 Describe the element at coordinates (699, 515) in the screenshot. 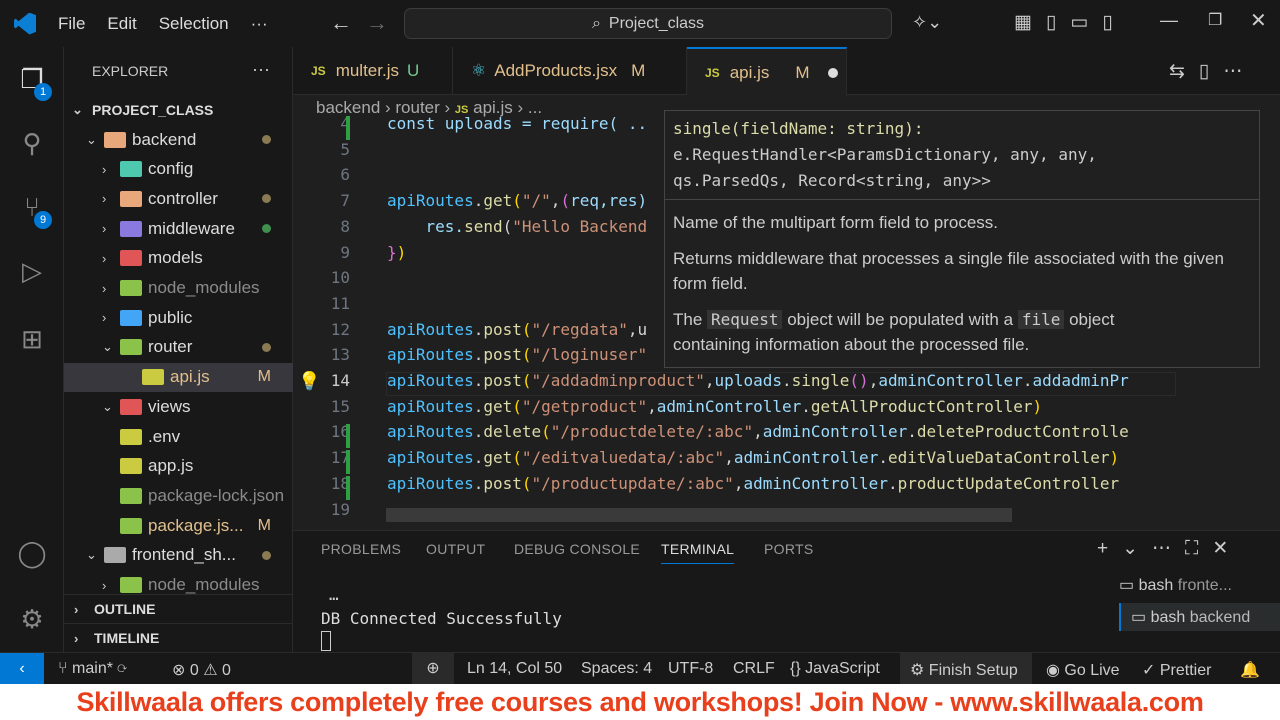

I see `horizontal-scrollbar` at that location.